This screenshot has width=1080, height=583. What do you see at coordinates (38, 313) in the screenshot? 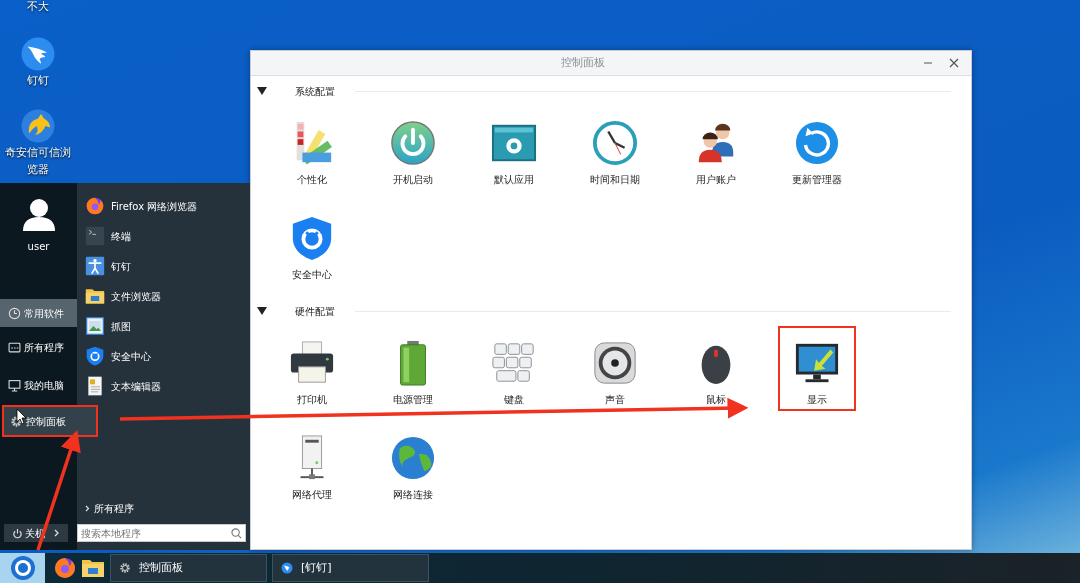
I see `start-menu-category: 常用软件` at bounding box center [38, 313].